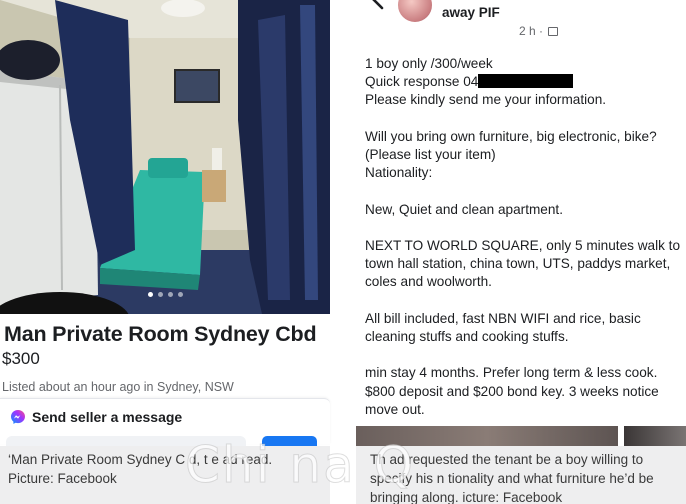  Describe the element at coordinates (430, 154) in the screenshot. I see `post-line: (Please list your item)` at that location.